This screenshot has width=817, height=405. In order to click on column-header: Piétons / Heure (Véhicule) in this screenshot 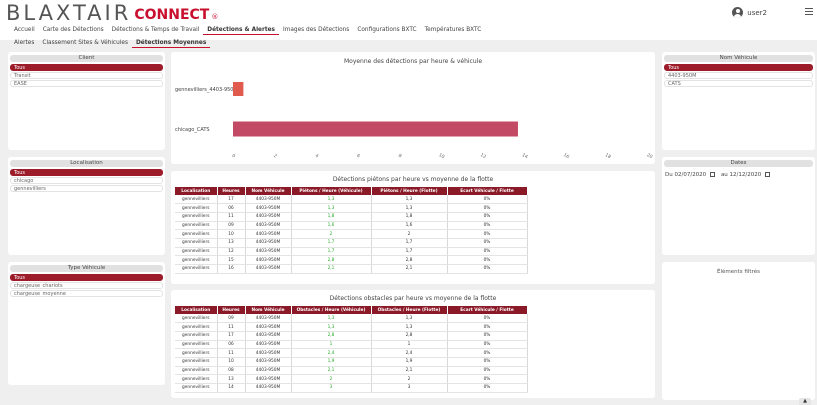, I will do `click(331, 191)`.